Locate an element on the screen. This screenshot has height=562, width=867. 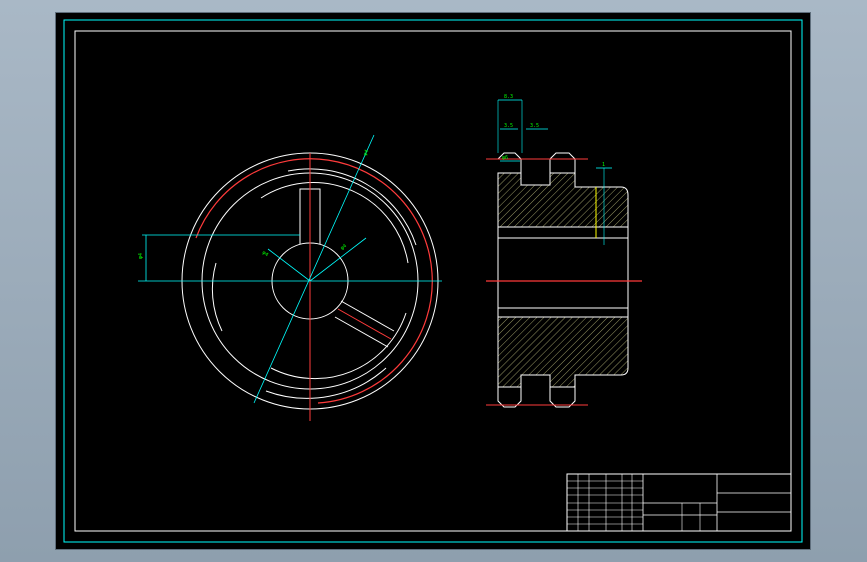
side-view is located at coordinates (564, 253).